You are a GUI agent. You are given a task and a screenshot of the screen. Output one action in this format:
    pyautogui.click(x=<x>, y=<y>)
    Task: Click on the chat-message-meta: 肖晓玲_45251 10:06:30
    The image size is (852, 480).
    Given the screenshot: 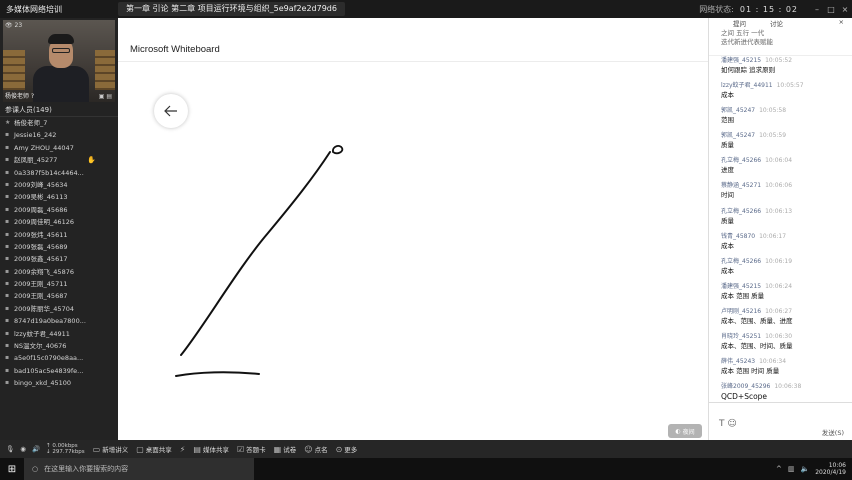 What is the action you would take?
    pyautogui.click(x=786, y=337)
    